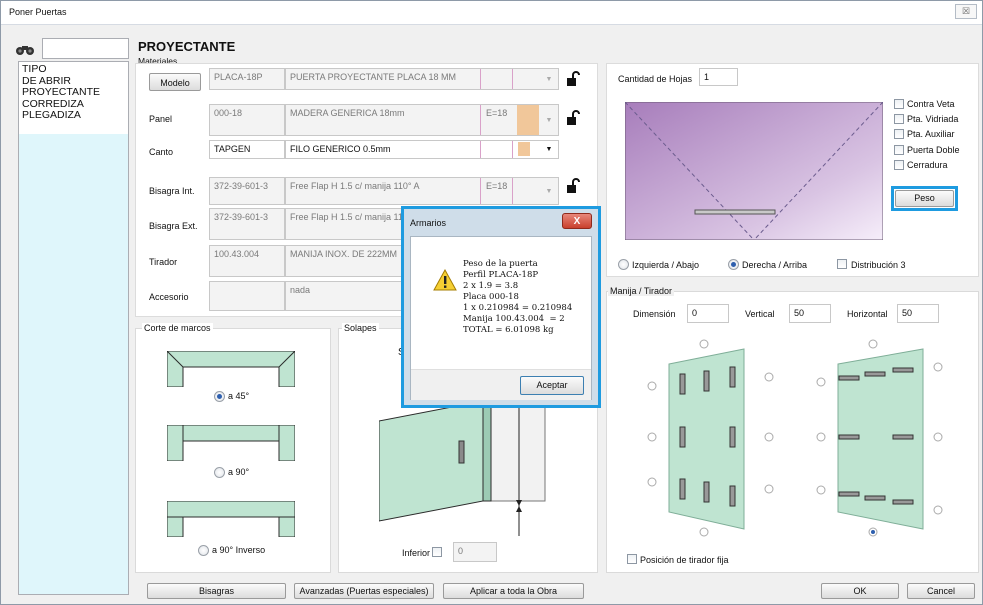 Image resolution: width=983 pixels, height=605 pixels. What do you see at coordinates (345, 261) in the screenshot?
I see `tirador-desc-field: MANIJA INOX. DE 222MM` at bounding box center [345, 261].